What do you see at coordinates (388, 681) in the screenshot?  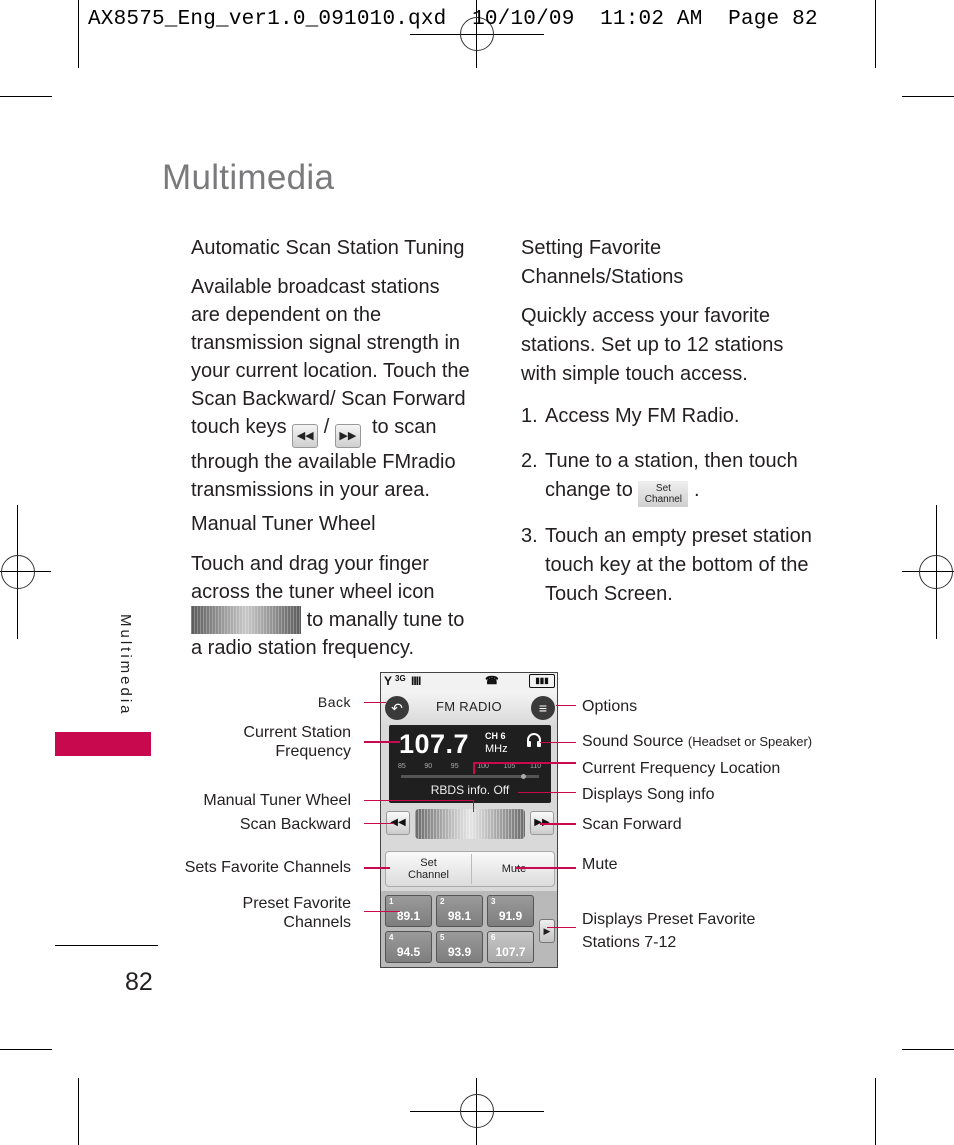 I see `signal-icon: Y` at bounding box center [388, 681].